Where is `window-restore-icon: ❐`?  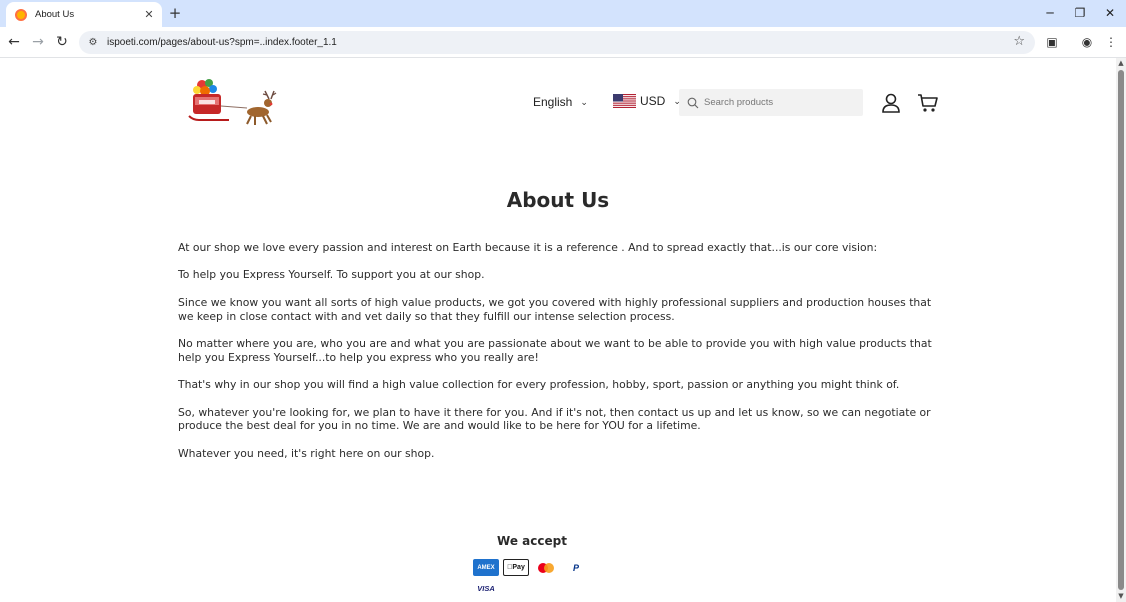
window-restore-icon: ❐ is located at coordinates (1080, 13).